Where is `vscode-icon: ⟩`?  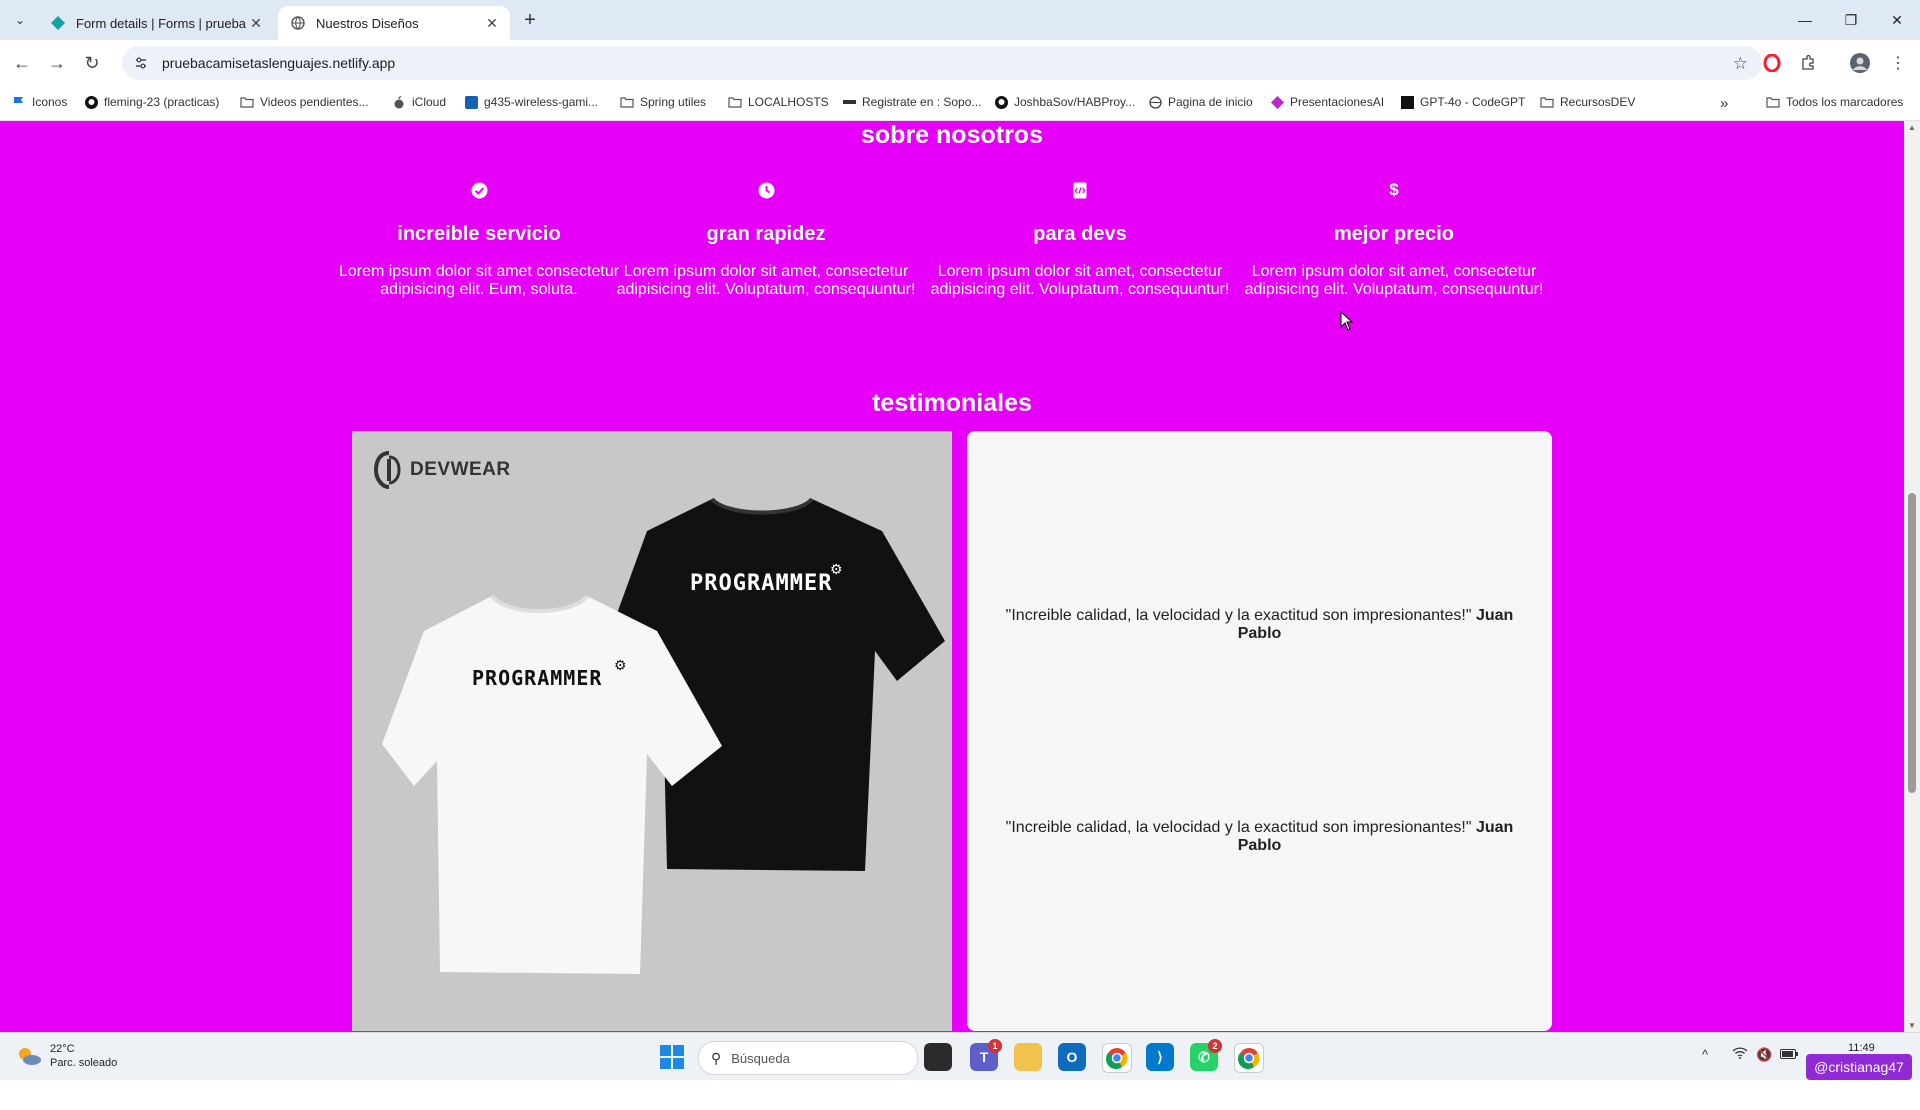
vscode-icon: ⟩ is located at coordinates (1160, 1057).